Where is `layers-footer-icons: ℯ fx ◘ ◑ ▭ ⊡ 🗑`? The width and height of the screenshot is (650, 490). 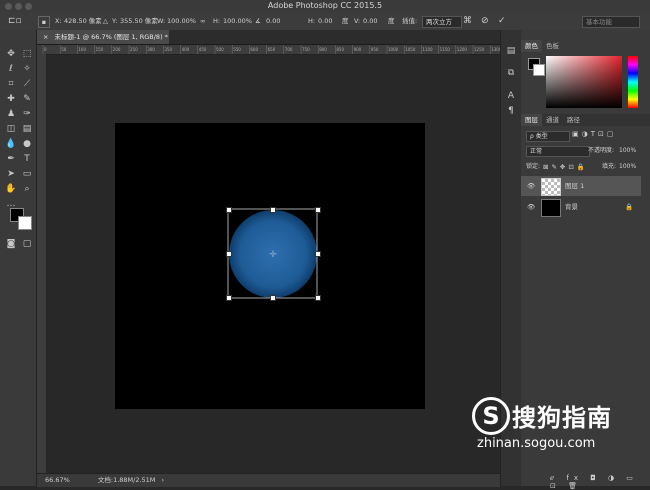 layers-footer-icons: ℯ fx ◘ ◑ ▭ ⊡ 🗑 is located at coordinates (600, 482).